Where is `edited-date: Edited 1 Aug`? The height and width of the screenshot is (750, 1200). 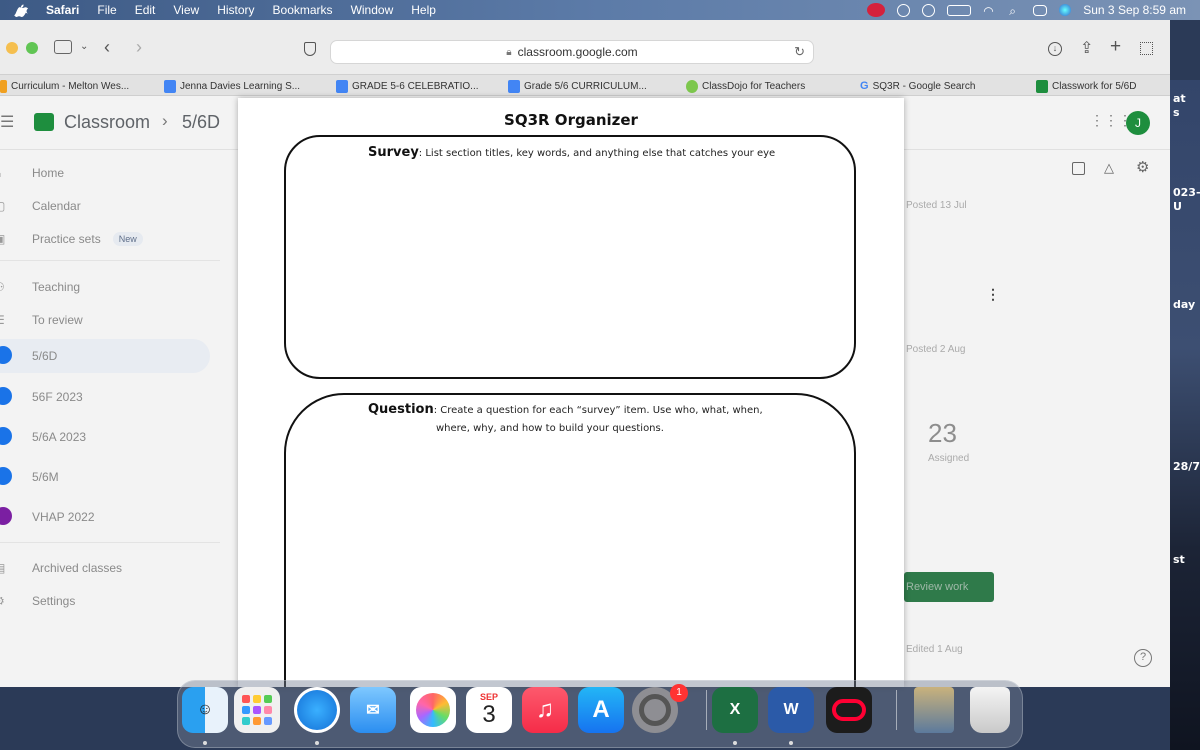 edited-date: Edited 1 Aug is located at coordinates (934, 649).